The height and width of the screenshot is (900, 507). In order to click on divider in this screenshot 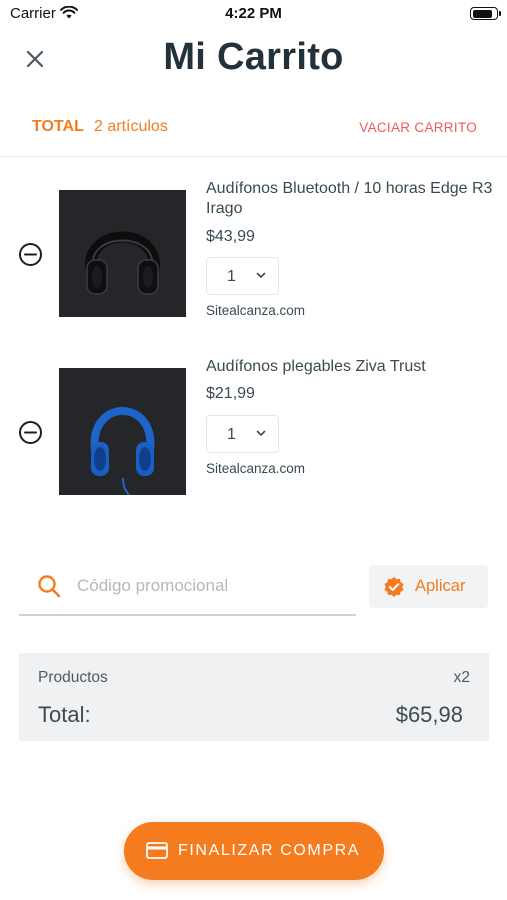, I will do `click(253, 156)`.